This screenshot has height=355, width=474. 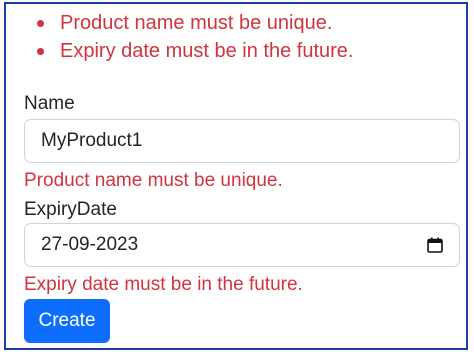 What do you see at coordinates (49, 103) in the screenshot?
I see `name-label: Name` at bounding box center [49, 103].